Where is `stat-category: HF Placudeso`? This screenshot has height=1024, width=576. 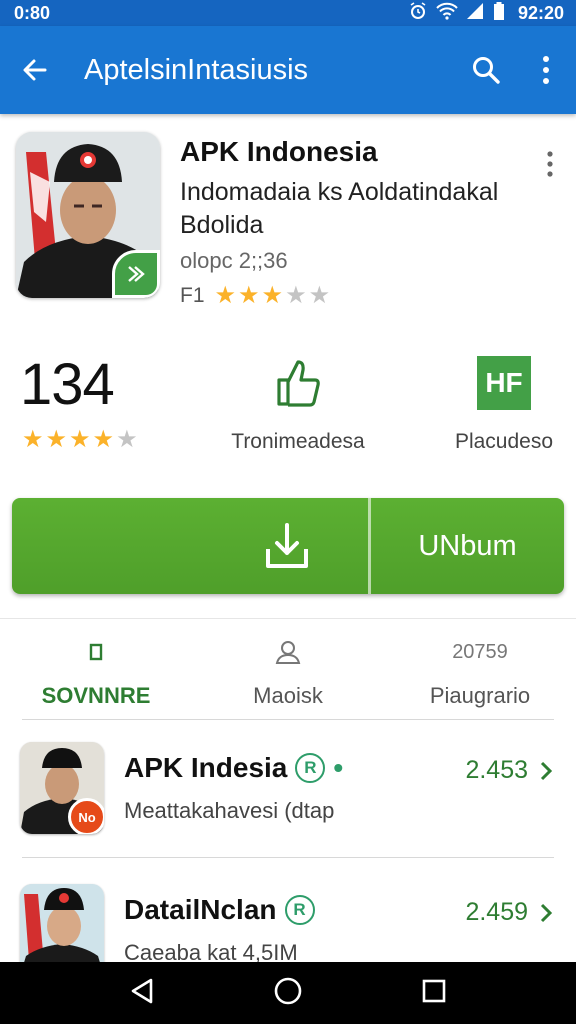
stat-category: HF Placudeso is located at coordinates (495, 403).